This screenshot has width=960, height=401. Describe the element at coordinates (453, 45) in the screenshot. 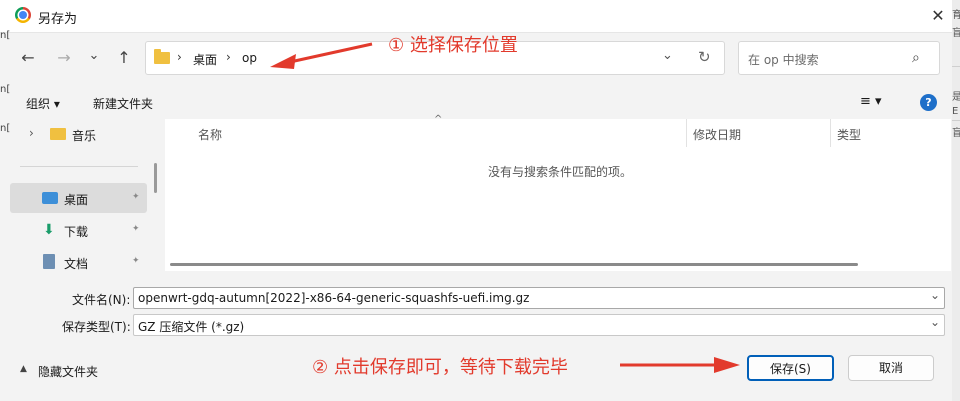

I see `annotation-step-1: ① 选择保存位置` at that location.